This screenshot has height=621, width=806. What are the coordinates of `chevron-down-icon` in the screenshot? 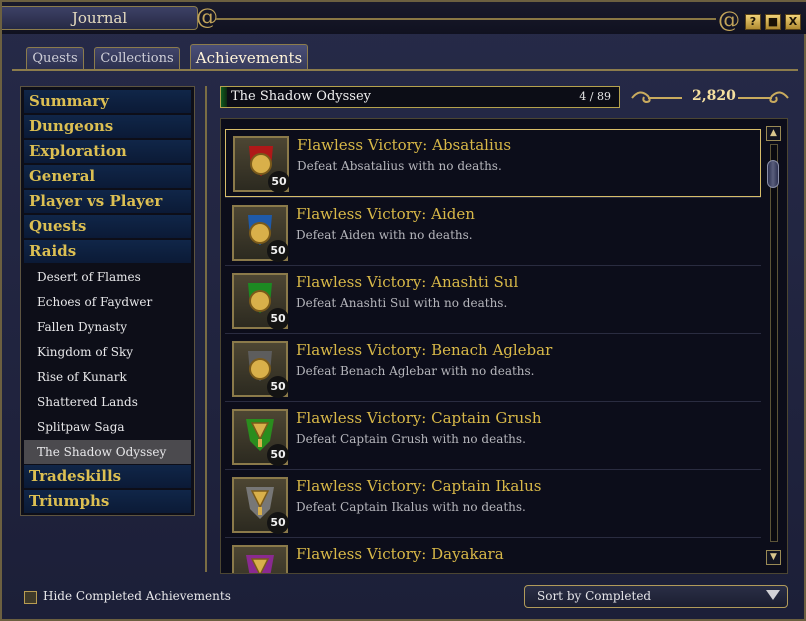 It's located at (773, 595).